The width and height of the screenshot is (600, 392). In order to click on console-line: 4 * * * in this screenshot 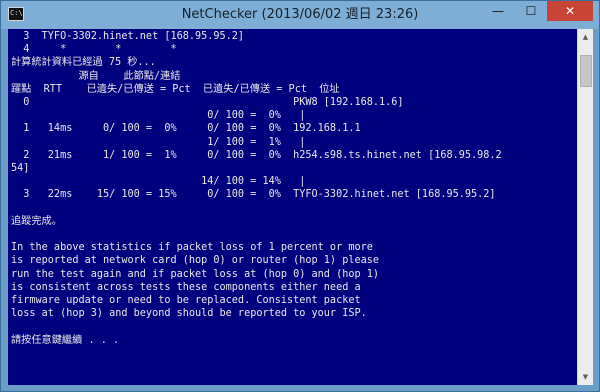, I will do `click(94, 50)`.